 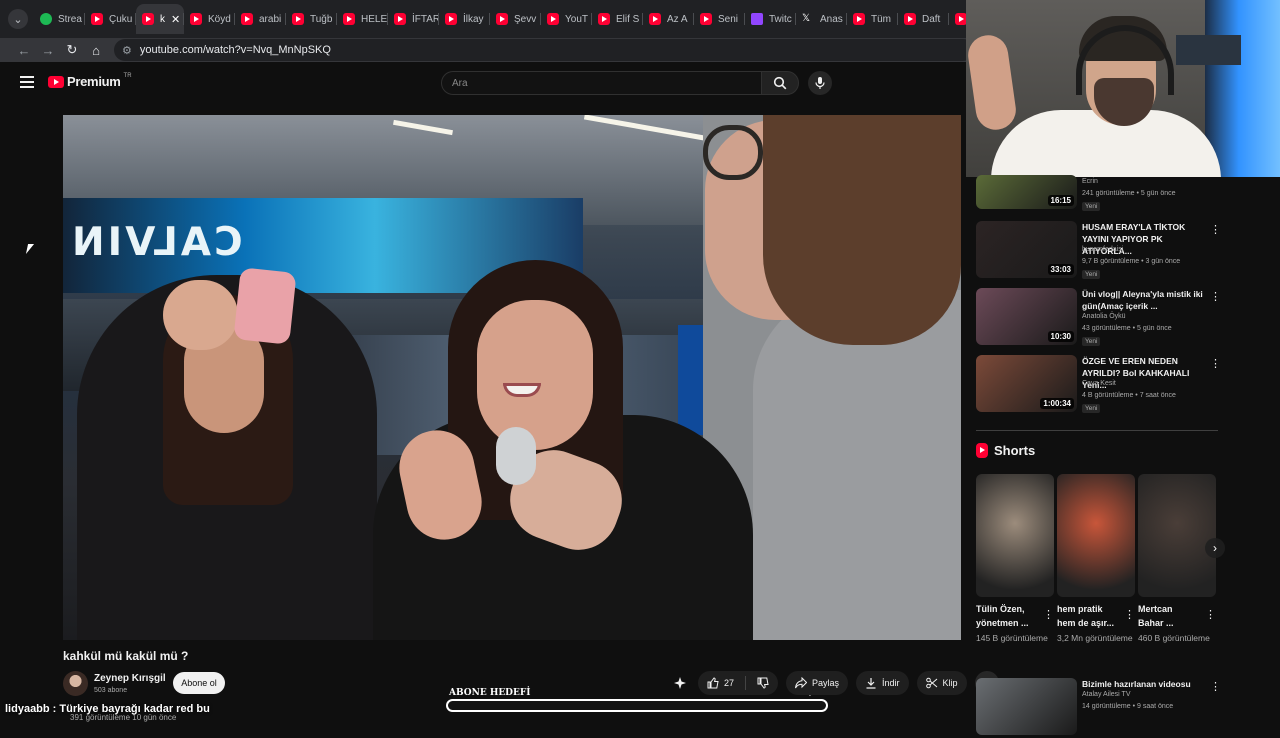 I want to click on browser-tab: Şevv, so click(x=515, y=19).